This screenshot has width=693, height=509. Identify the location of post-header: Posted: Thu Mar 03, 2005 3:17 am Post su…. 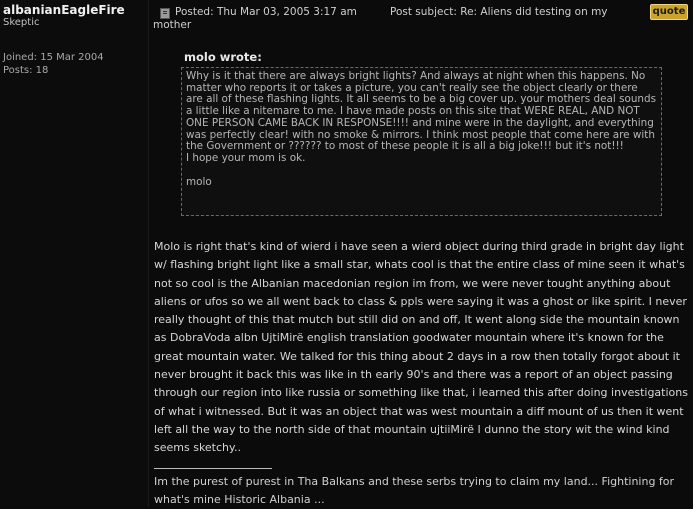
(422, 20).